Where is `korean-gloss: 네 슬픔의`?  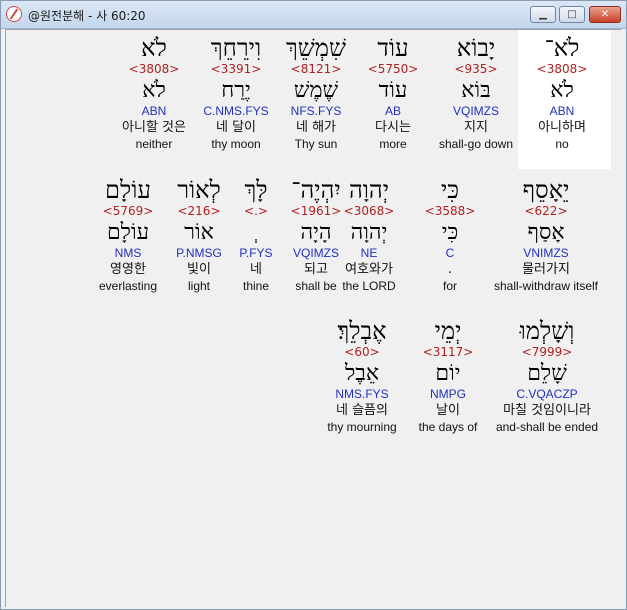 korean-gloss: 네 슬픔의 is located at coordinates (362, 410).